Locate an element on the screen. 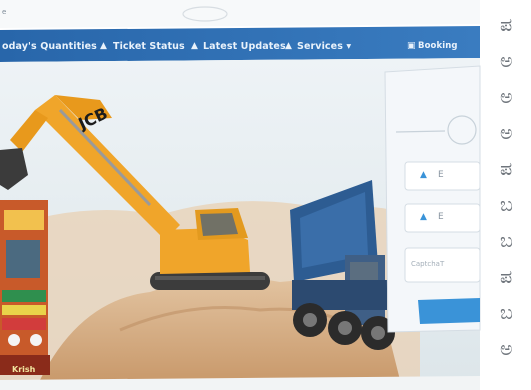 Image resolution: width=531 pixels, height=390 pixels. side-char-8: ಬ is located at coordinates (506, 313).